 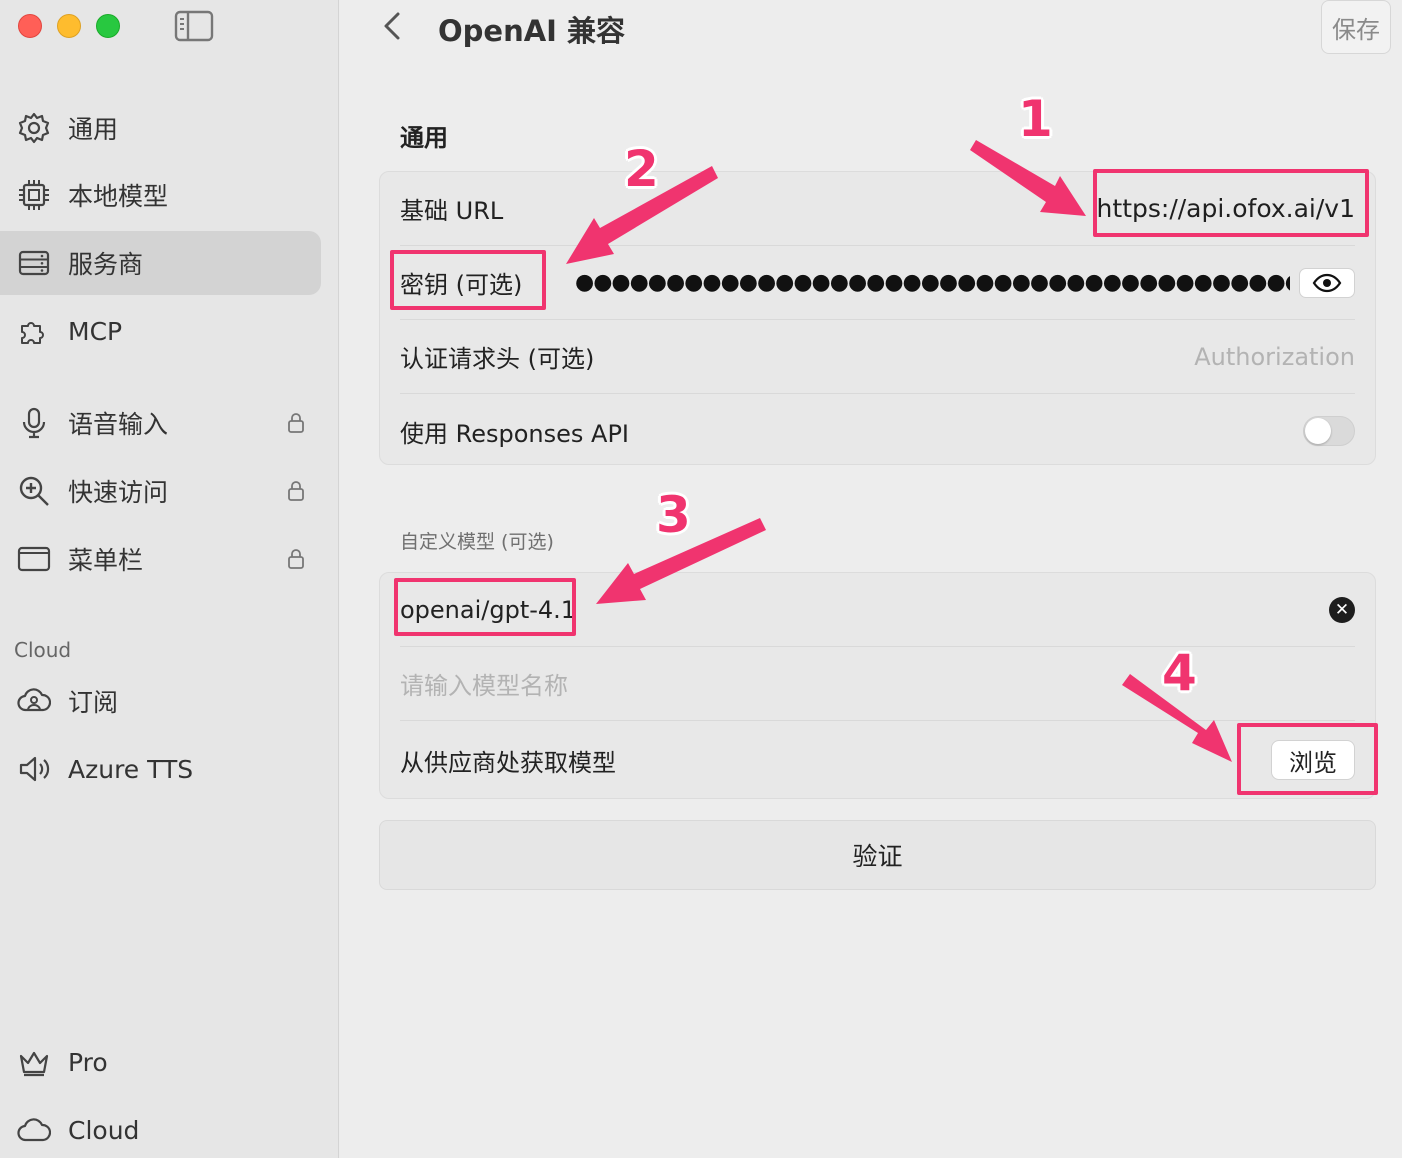 I want to click on sidebar-item-label: Azure TTS, so click(x=131, y=769).